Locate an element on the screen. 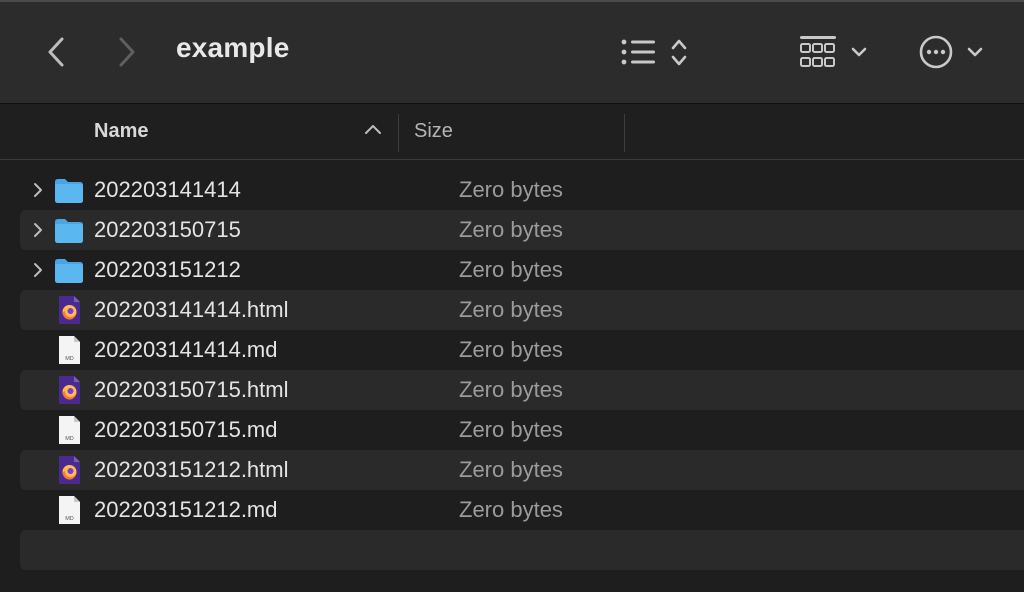  file-name: 202203141414.md is located at coordinates (186, 349).